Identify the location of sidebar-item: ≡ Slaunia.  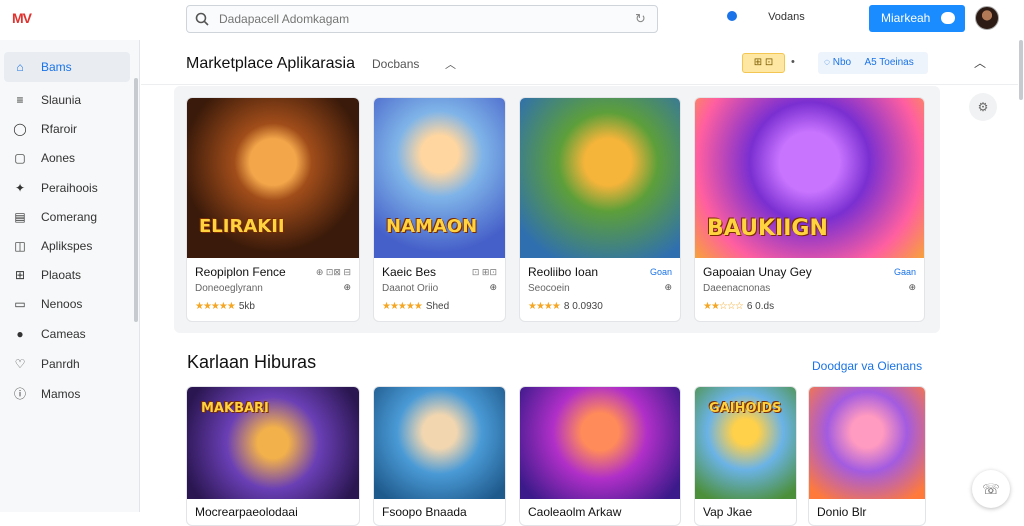
(67, 100).